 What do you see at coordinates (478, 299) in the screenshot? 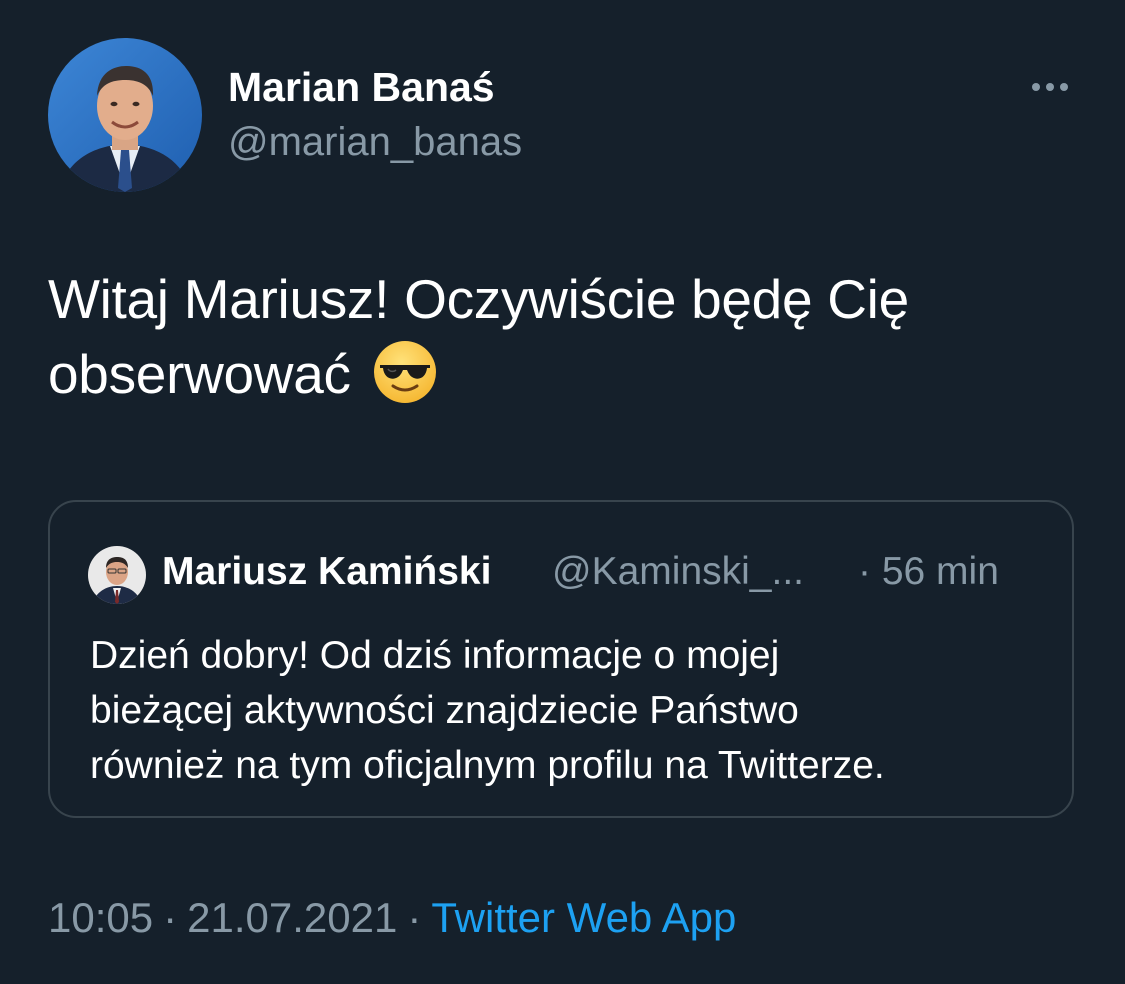
I see `tweet-text-line: Witaj Mariusz! Oczywiście będę Cię` at bounding box center [478, 299].